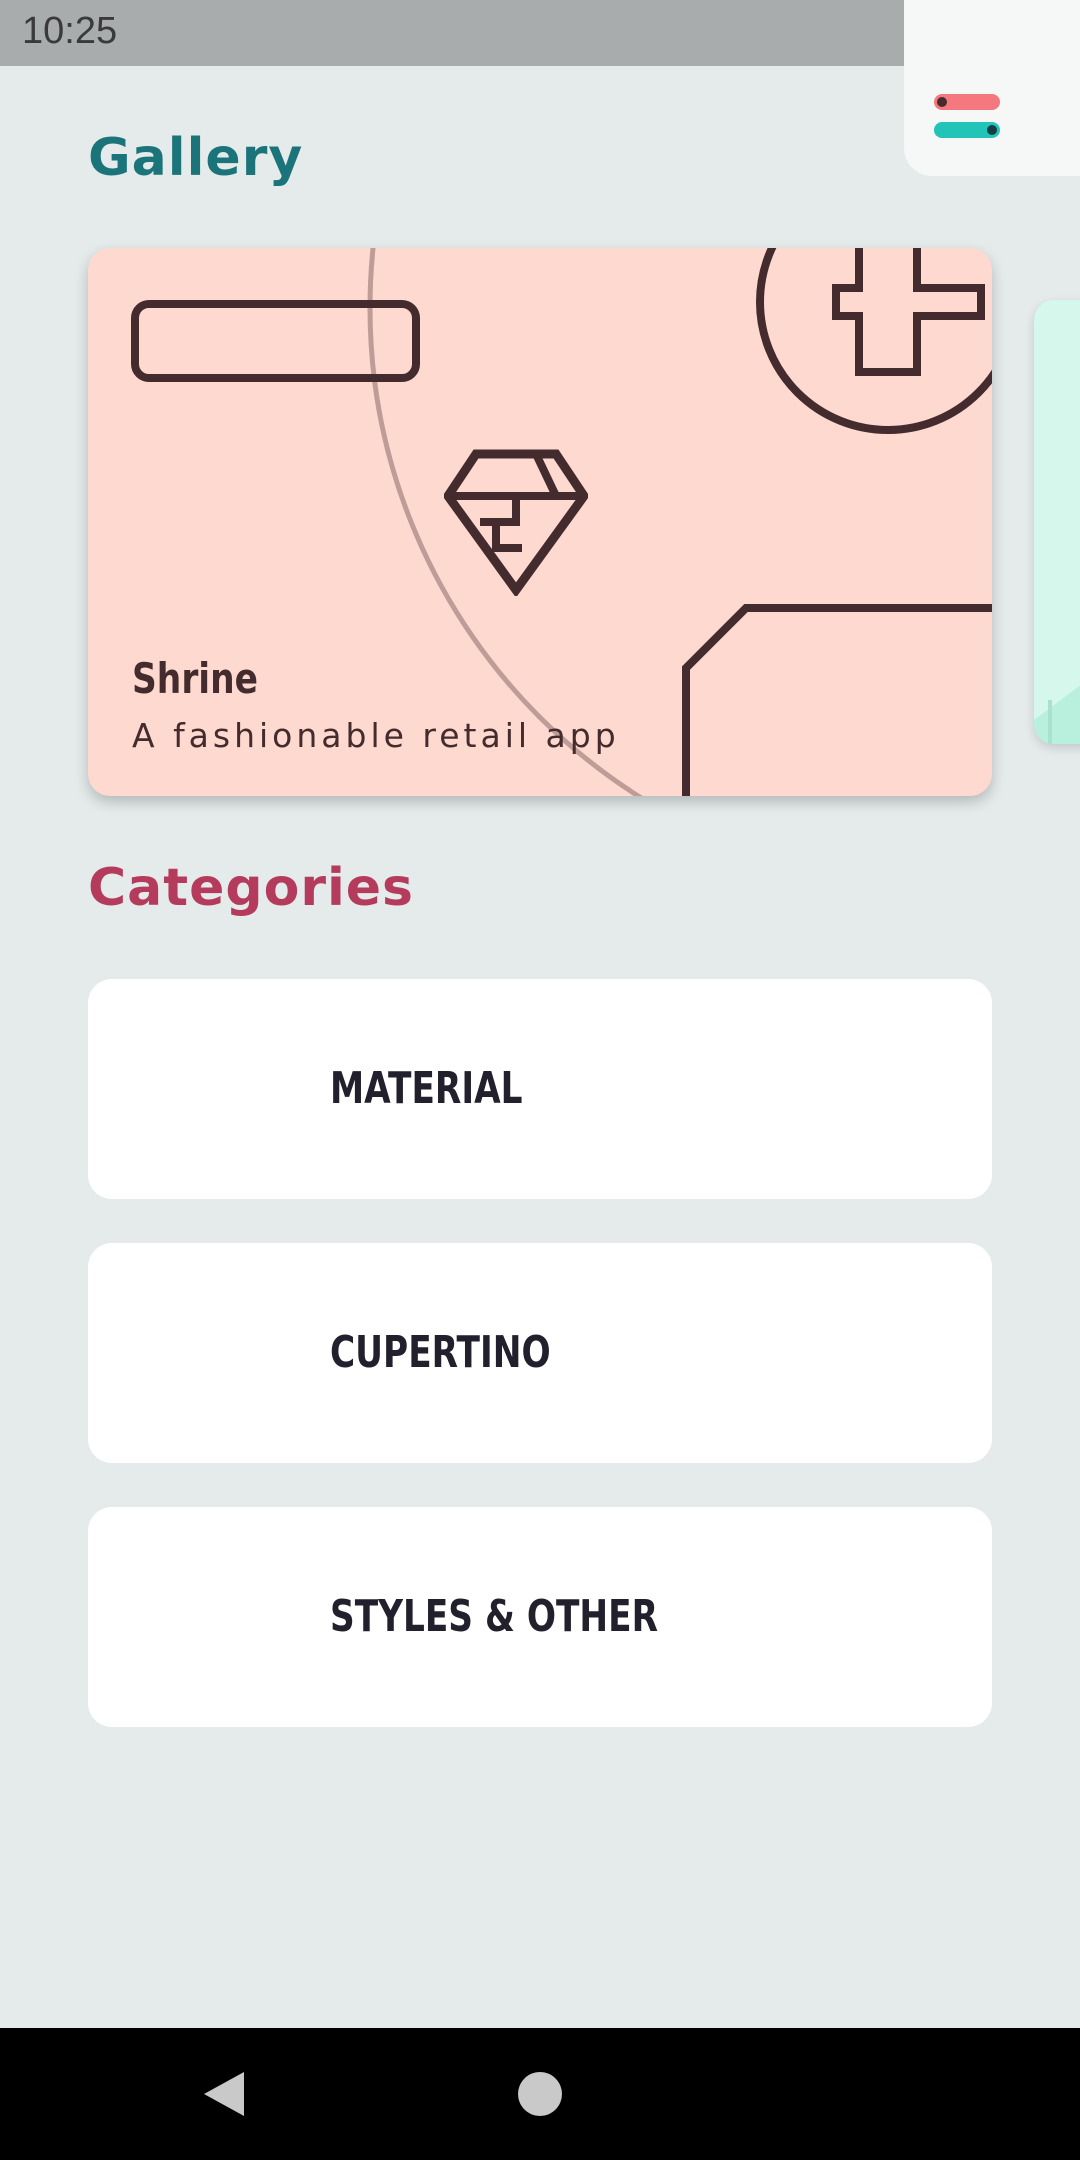 Image resolution: width=1080 pixels, height=2160 pixels. What do you see at coordinates (426, 1088) in the screenshot?
I see `category-label: MATERIAL` at bounding box center [426, 1088].